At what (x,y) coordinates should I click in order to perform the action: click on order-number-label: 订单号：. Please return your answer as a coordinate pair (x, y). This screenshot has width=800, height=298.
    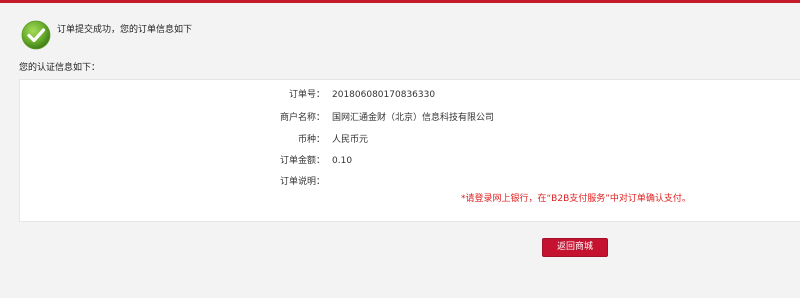
    Looking at the image, I should click on (306, 95).